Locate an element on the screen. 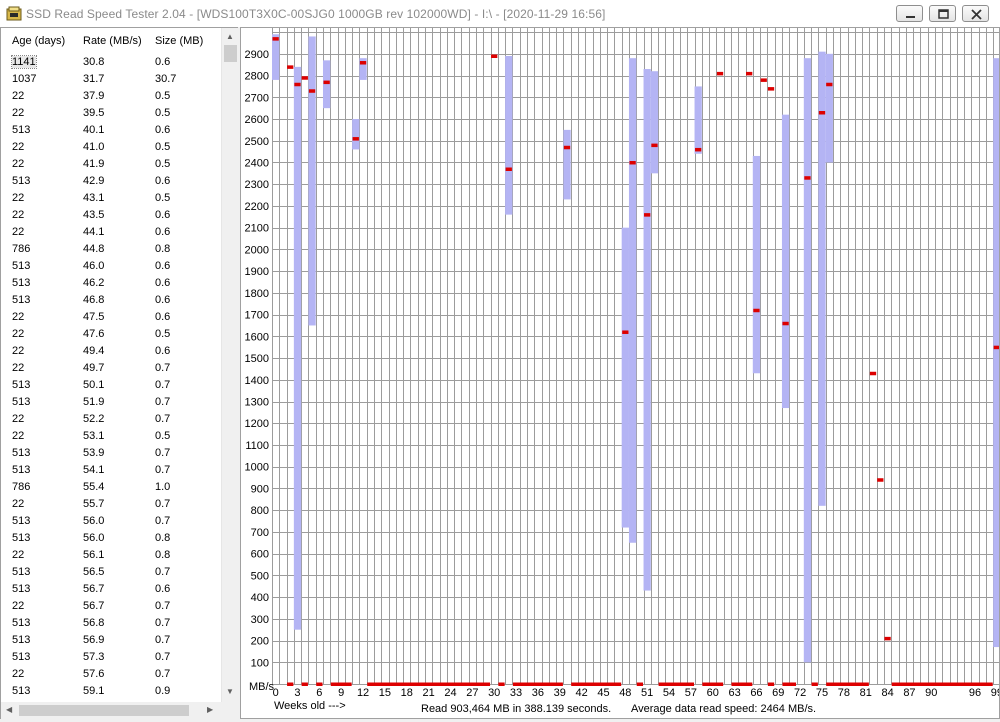 The height and width of the screenshot is (722, 1000). horizontal-scroll-thumb is located at coordinates (104, 710).